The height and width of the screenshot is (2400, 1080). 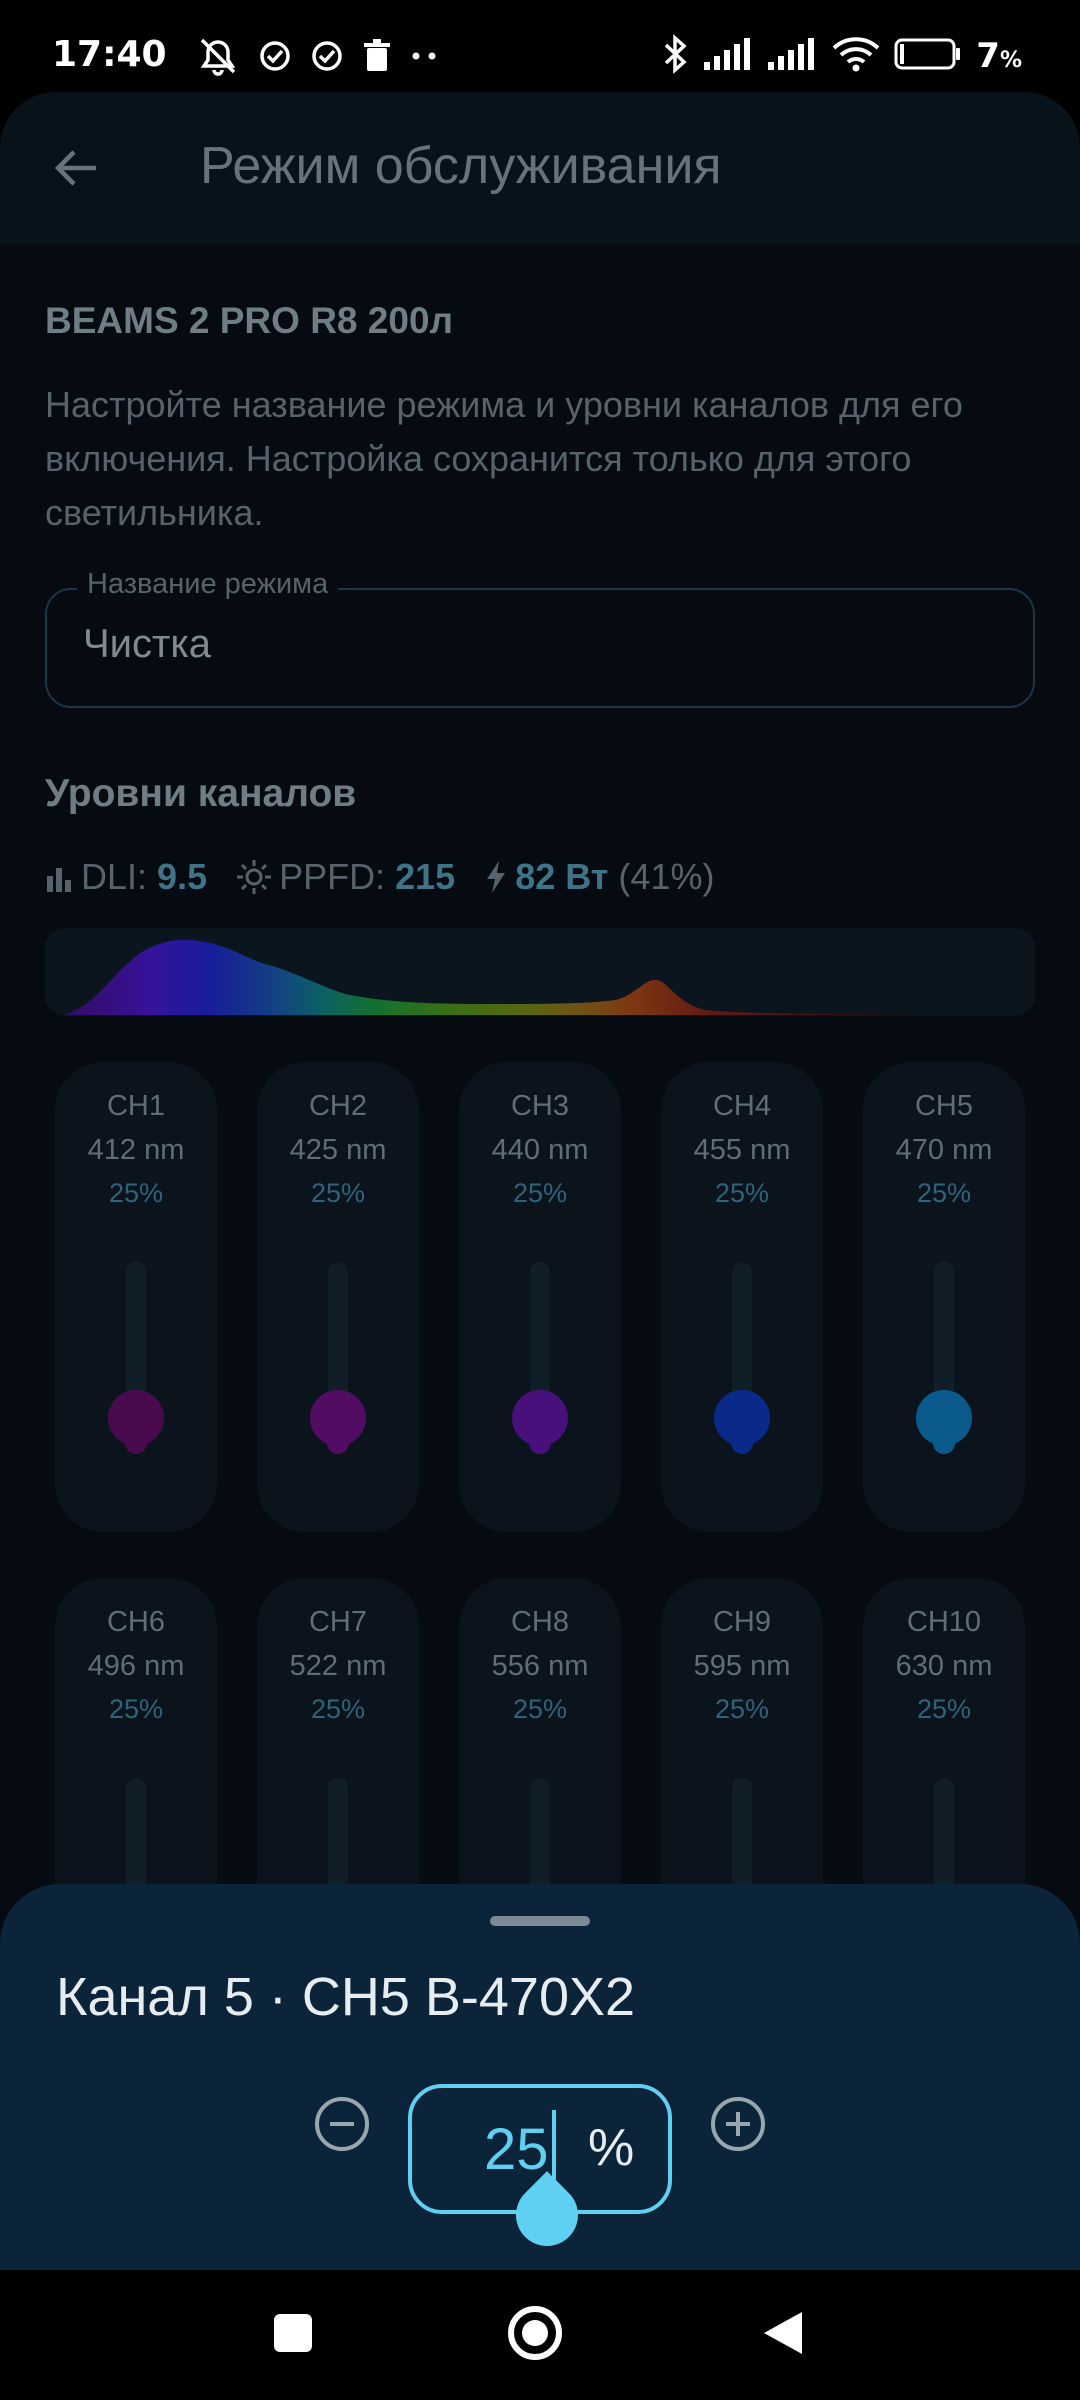 What do you see at coordinates (425, 56) in the screenshot?
I see `more-notifications-icon` at bounding box center [425, 56].